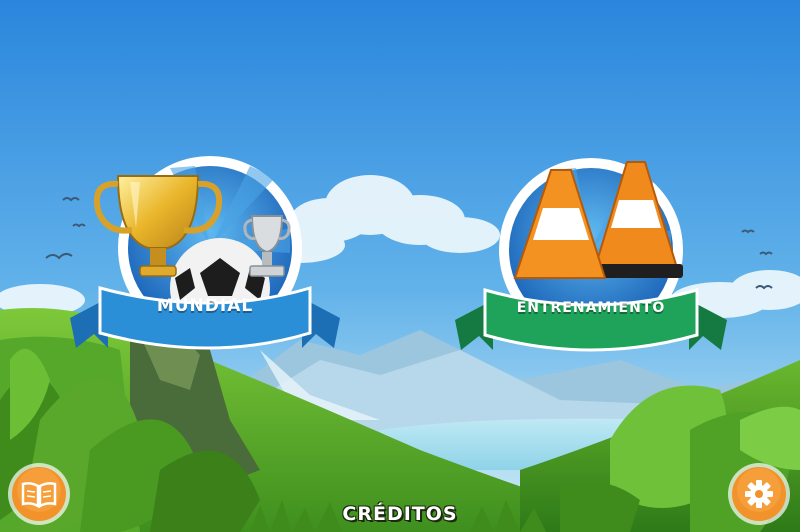 This screenshot has width=800, height=532. I want to click on entrenamiento-label: ENTRENAMIENTO, so click(591, 308).